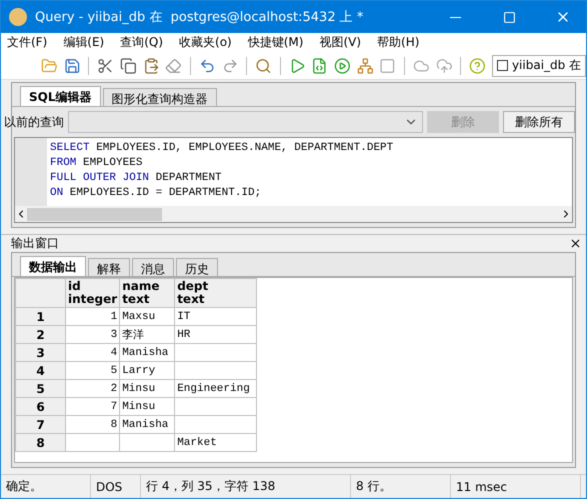  I want to click on menu-item: 查询(Q), so click(142, 42).